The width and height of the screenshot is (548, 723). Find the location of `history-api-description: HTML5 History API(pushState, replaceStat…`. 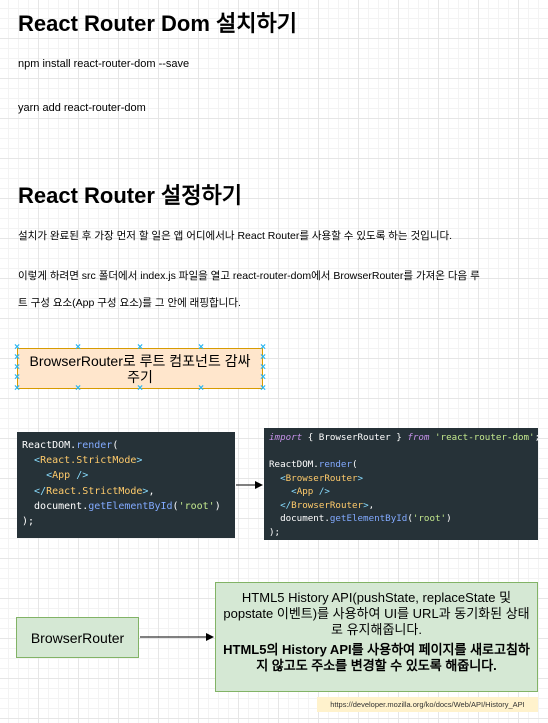

history-api-description: HTML5 History API(pushState, replaceStat… is located at coordinates (376, 613).